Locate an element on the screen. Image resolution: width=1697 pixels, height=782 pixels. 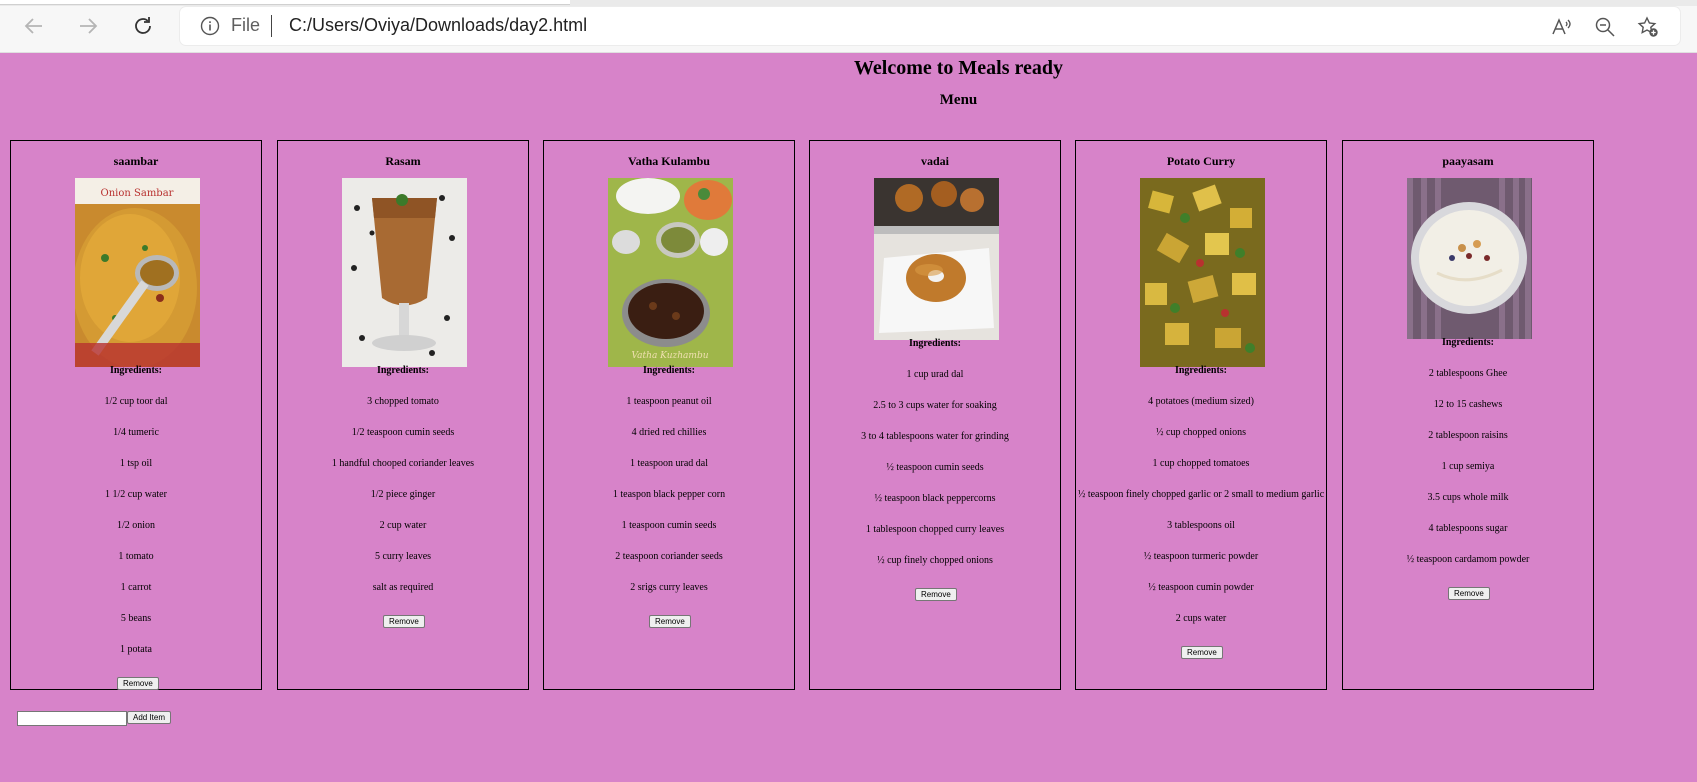
ingredient: 1 carrot is located at coordinates (136, 587).